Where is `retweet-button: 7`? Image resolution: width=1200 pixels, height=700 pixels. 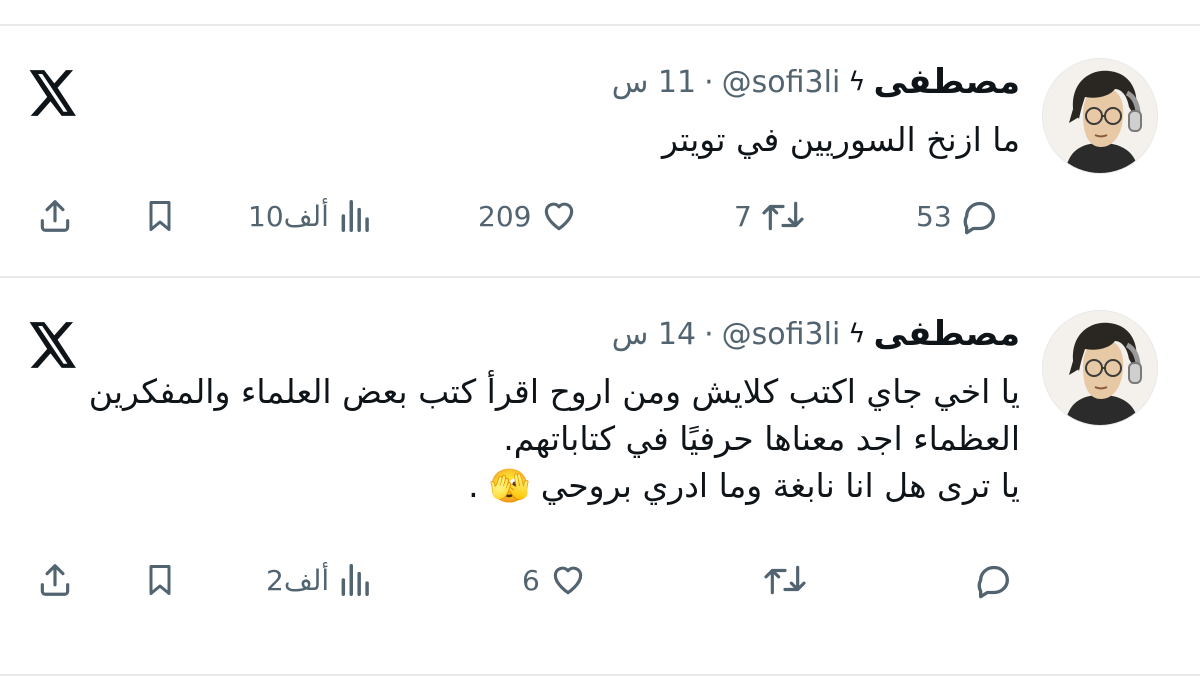
retweet-button: 7 is located at coordinates (770, 216).